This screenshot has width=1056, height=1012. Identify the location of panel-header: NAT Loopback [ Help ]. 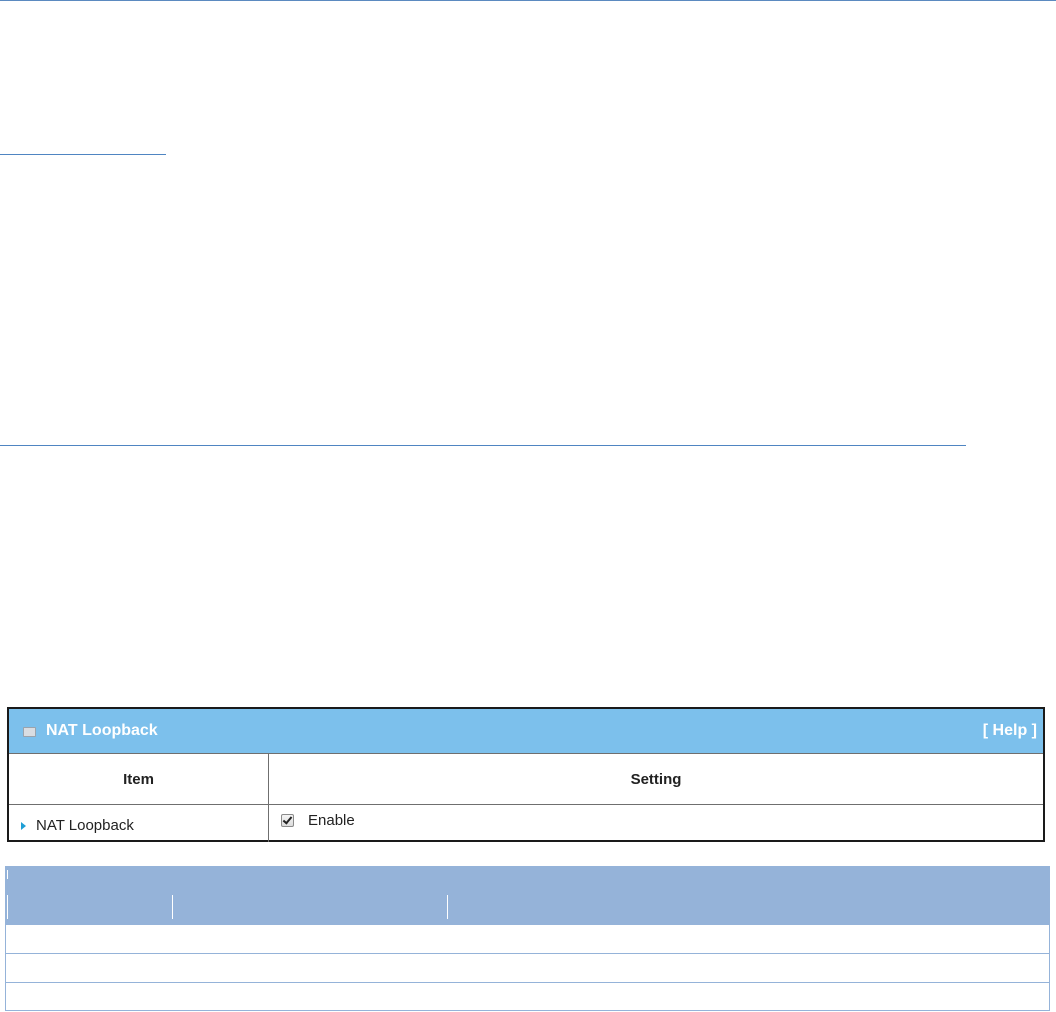
(526, 731).